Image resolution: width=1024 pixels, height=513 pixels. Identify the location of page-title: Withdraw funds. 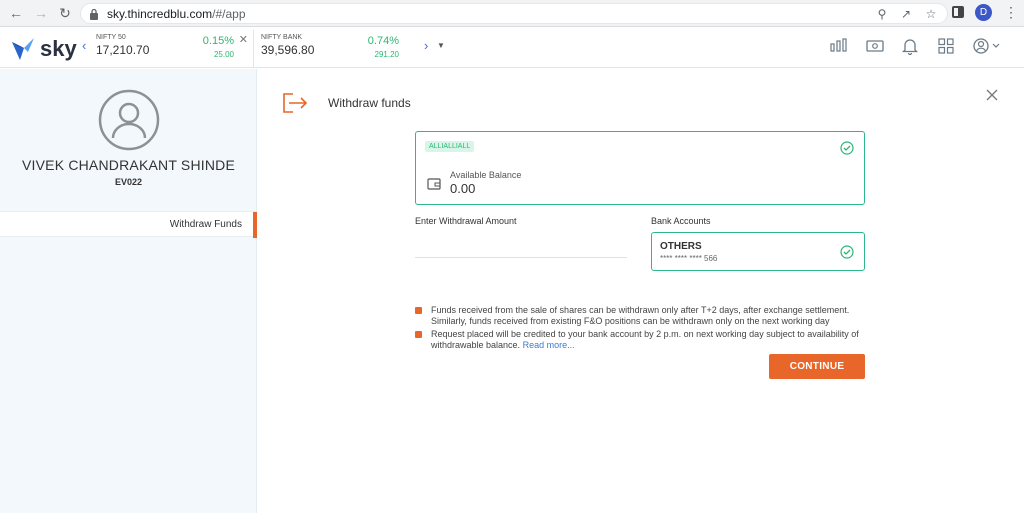
(369, 103).